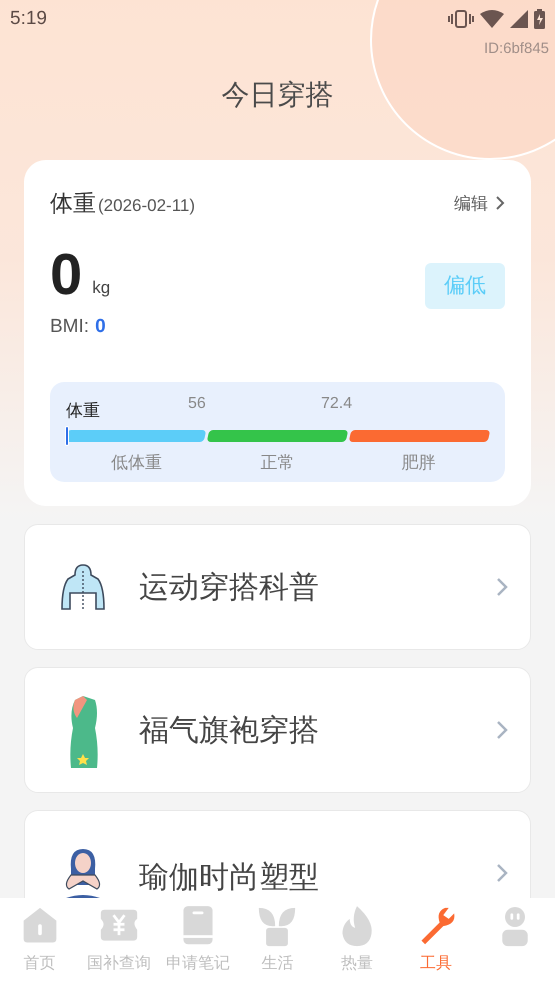 This screenshot has width=555, height=986. What do you see at coordinates (277, 854) in the screenshot?
I see `menu-item: 瑜伽时尚塑型` at bounding box center [277, 854].